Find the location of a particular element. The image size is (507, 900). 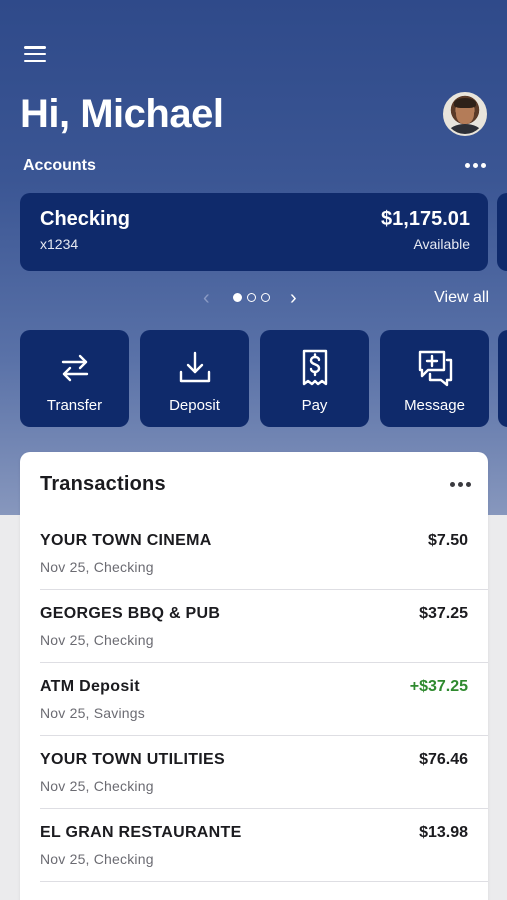

pay-label: Pay is located at coordinates (314, 405).